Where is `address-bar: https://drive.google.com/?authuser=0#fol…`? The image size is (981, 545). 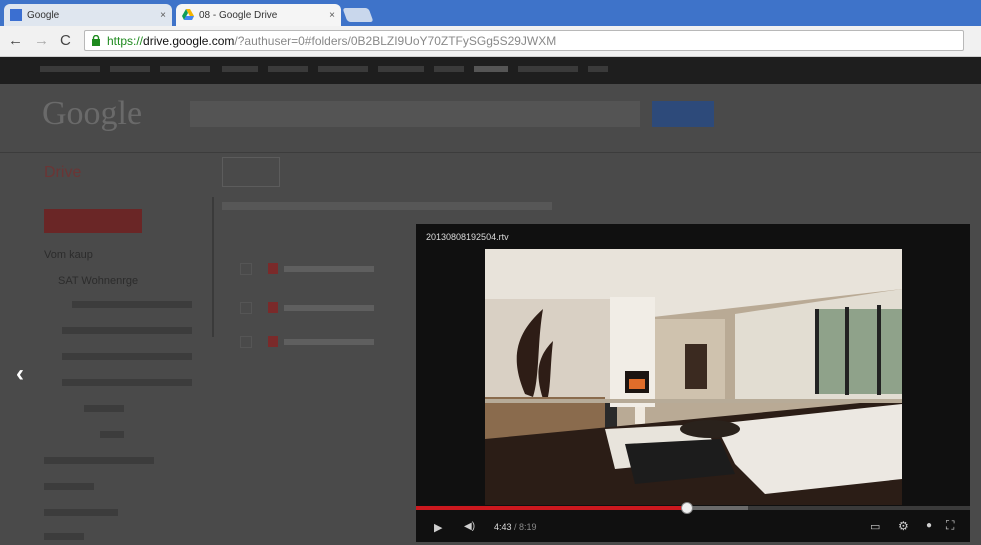 address-bar: https://drive.google.com/?authuser=0#fol… is located at coordinates (524, 40).